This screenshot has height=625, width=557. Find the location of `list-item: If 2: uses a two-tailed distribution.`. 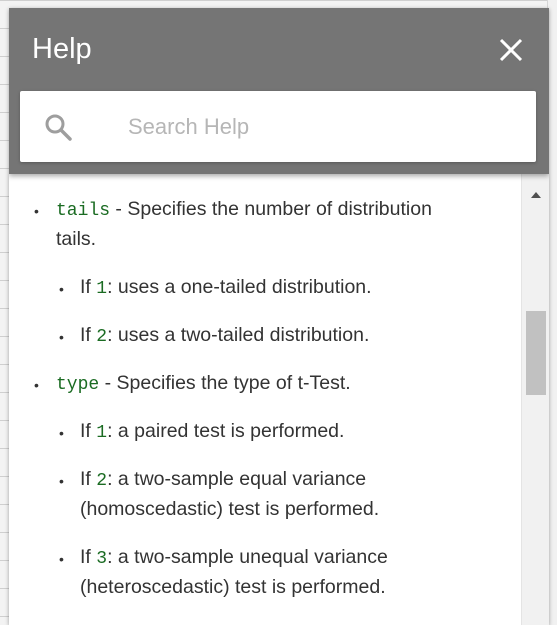

list-item: If 2: uses a two-tailed distribution. is located at coordinates (225, 335).